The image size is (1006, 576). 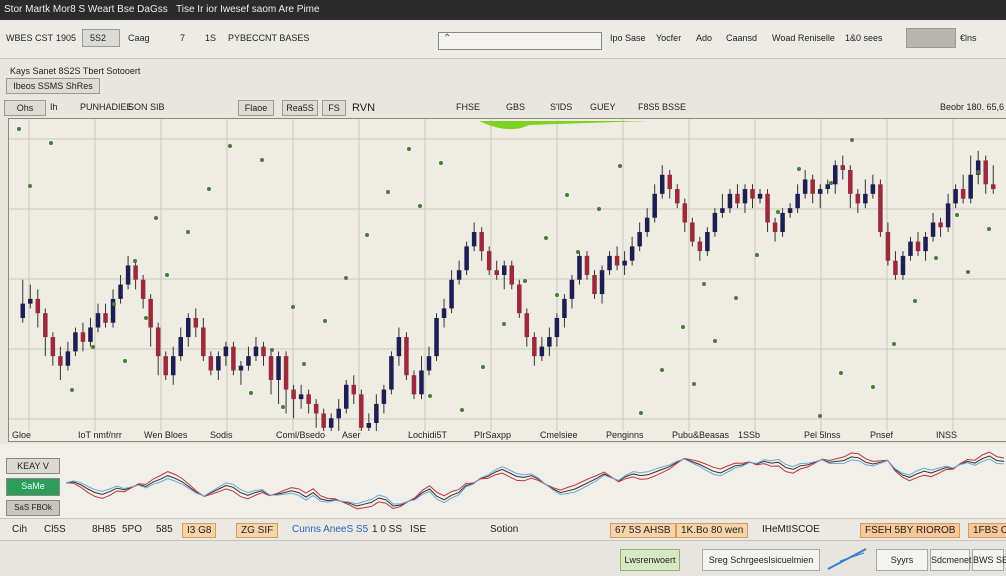 What do you see at coordinates (334, 108) in the screenshot?
I see `tool-fs: FS` at bounding box center [334, 108].